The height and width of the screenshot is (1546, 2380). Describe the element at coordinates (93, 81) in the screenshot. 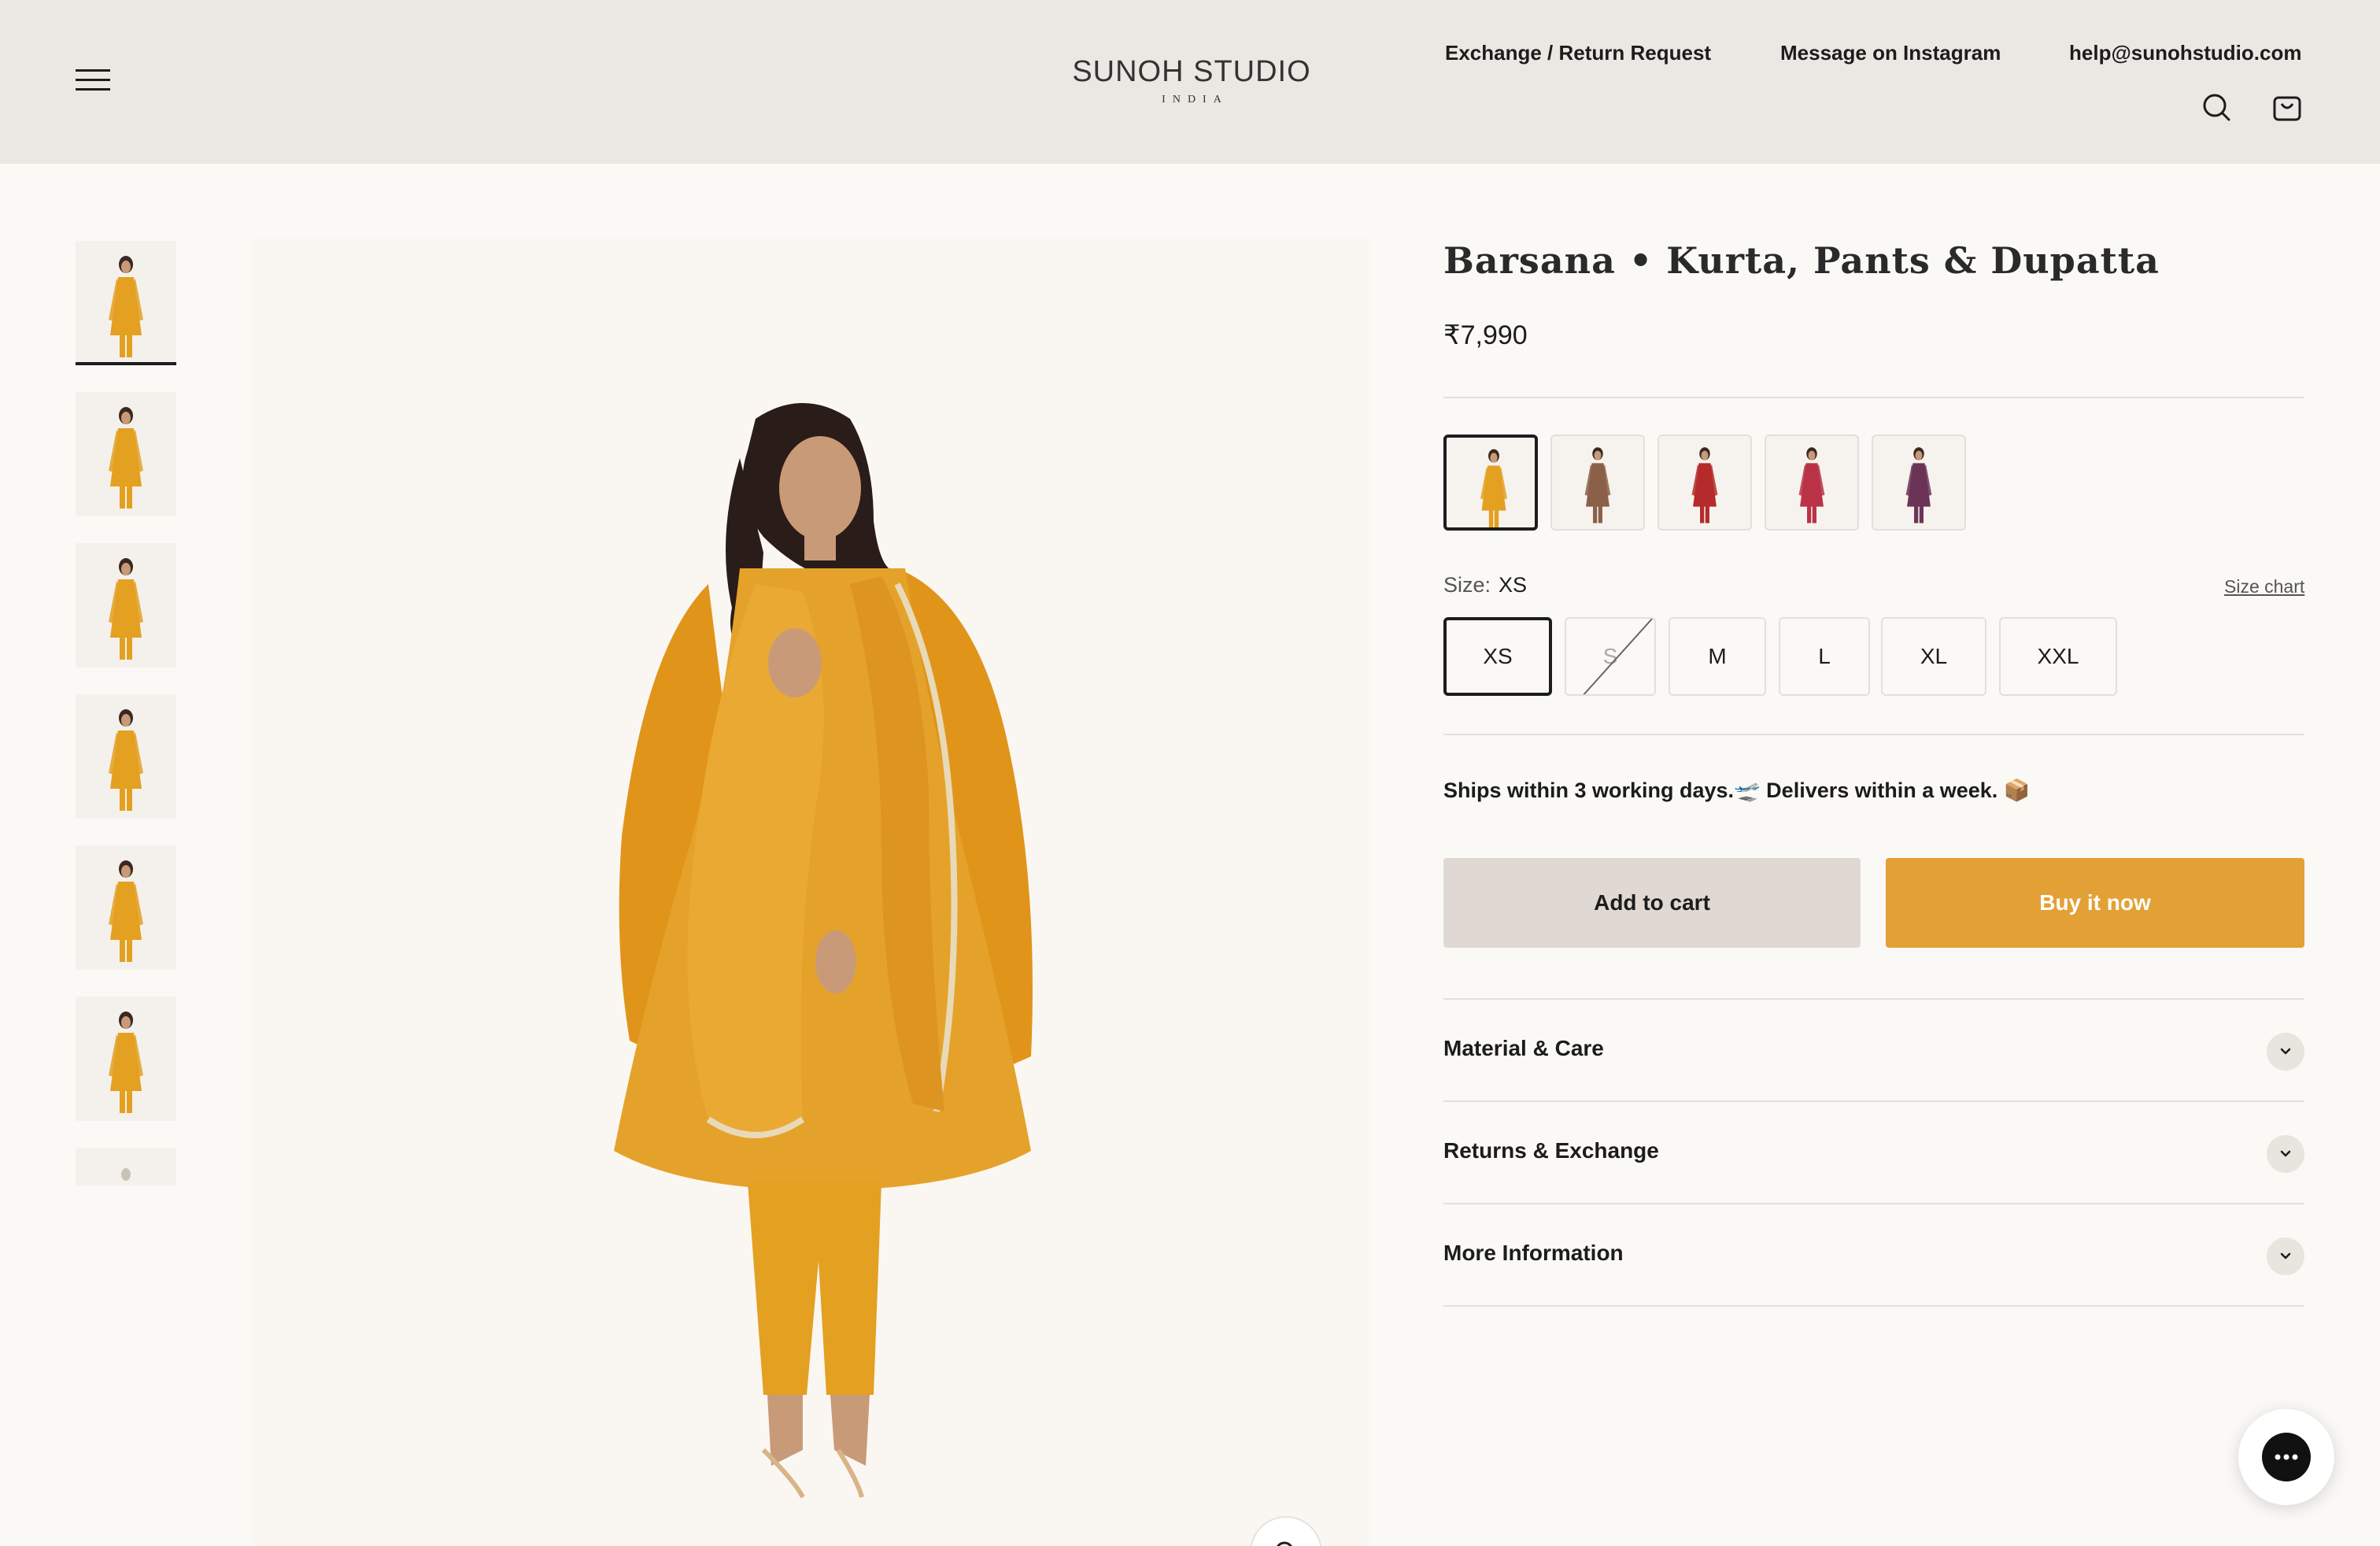

I see `menu-icon` at that location.